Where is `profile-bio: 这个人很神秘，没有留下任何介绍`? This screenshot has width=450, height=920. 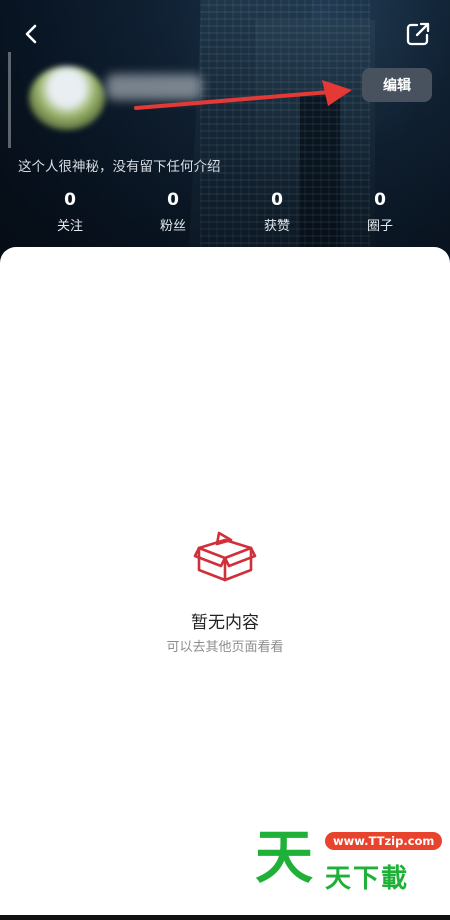 profile-bio: 这个人很神秘，没有留下任何介绍 is located at coordinates (119, 167).